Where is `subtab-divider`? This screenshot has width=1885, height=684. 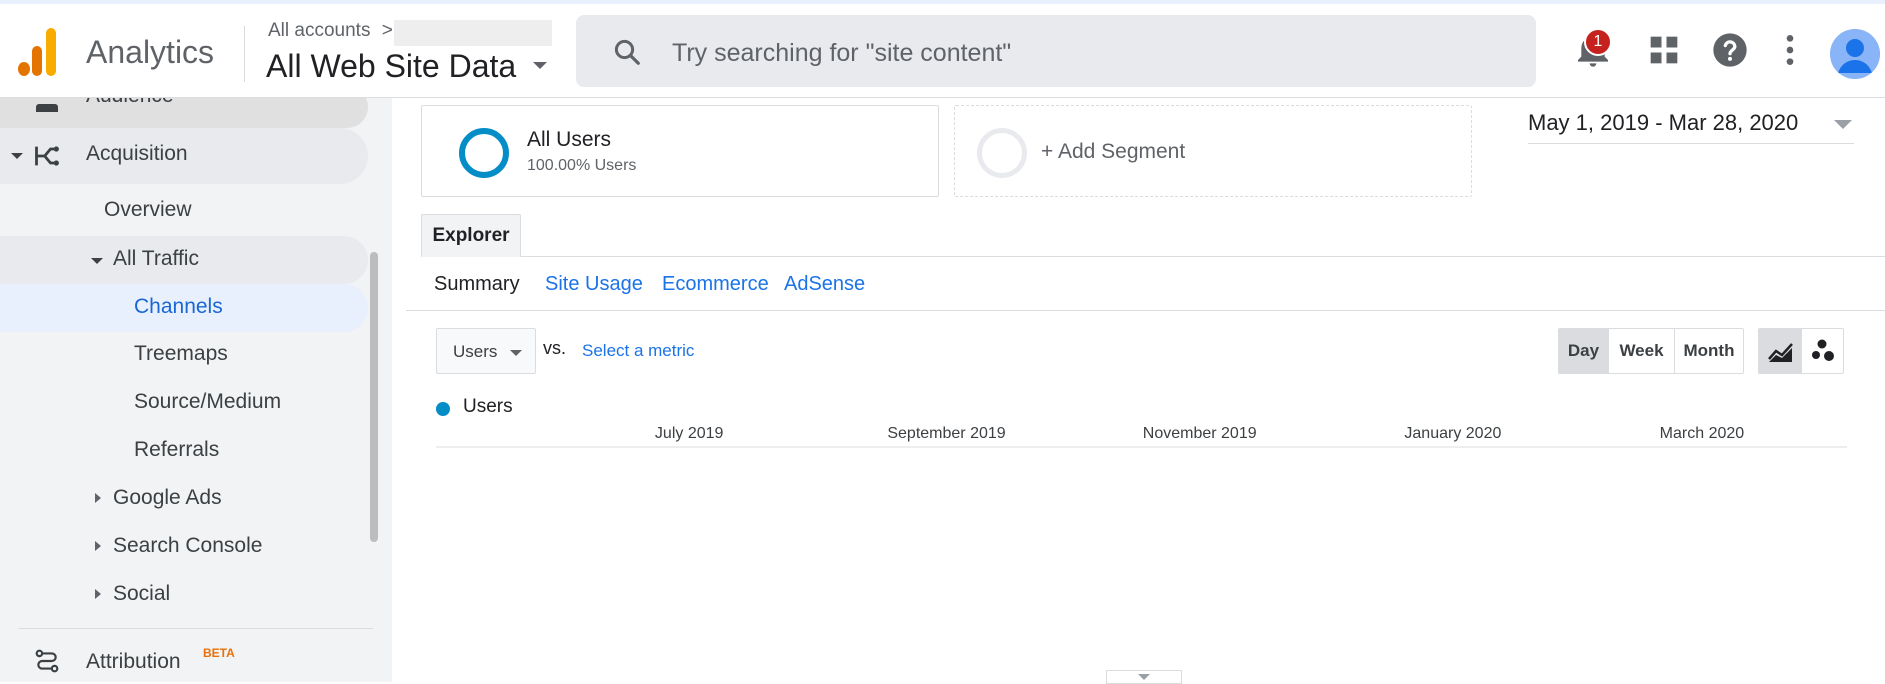
subtab-divider is located at coordinates (1145, 310).